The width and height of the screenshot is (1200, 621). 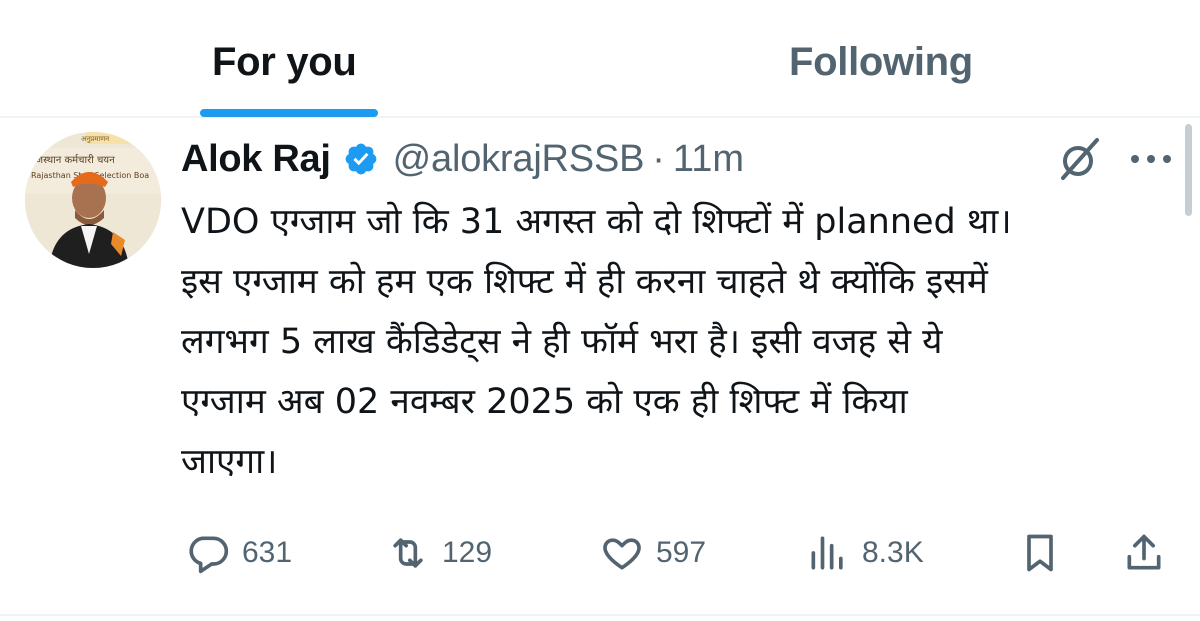 What do you see at coordinates (267, 552) in the screenshot?
I see `reply-count: 631` at bounding box center [267, 552].